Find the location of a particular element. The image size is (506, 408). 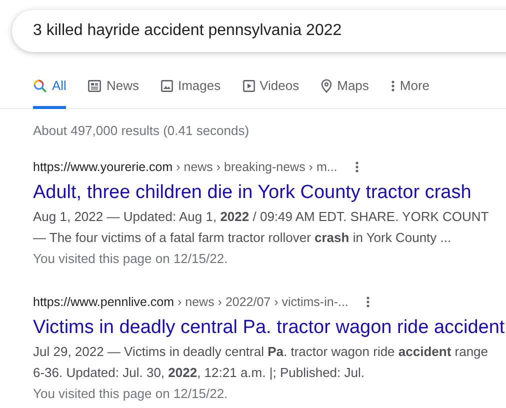

search-tab: More is located at coordinates (410, 92).